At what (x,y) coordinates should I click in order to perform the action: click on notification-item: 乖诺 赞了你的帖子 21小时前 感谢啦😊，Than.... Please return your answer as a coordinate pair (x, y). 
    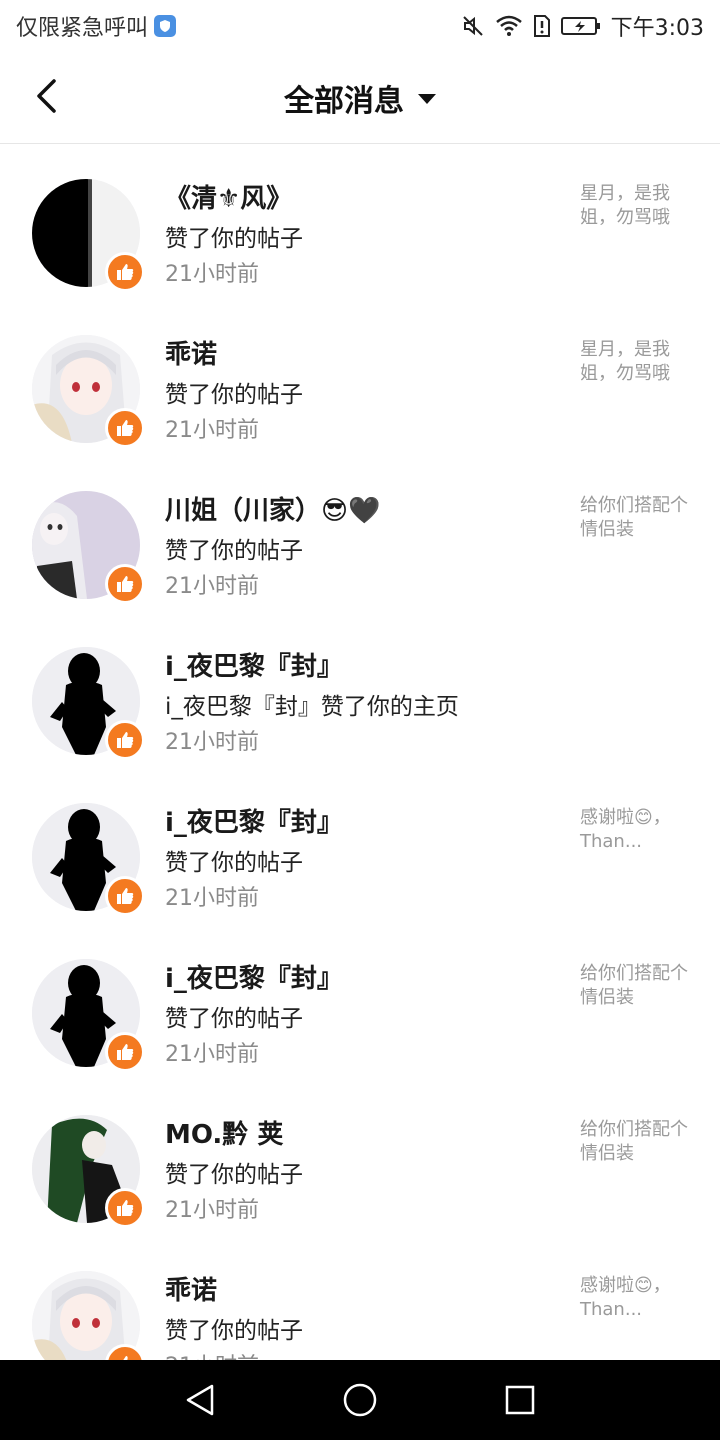
    Looking at the image, I should click on (360, 1298).